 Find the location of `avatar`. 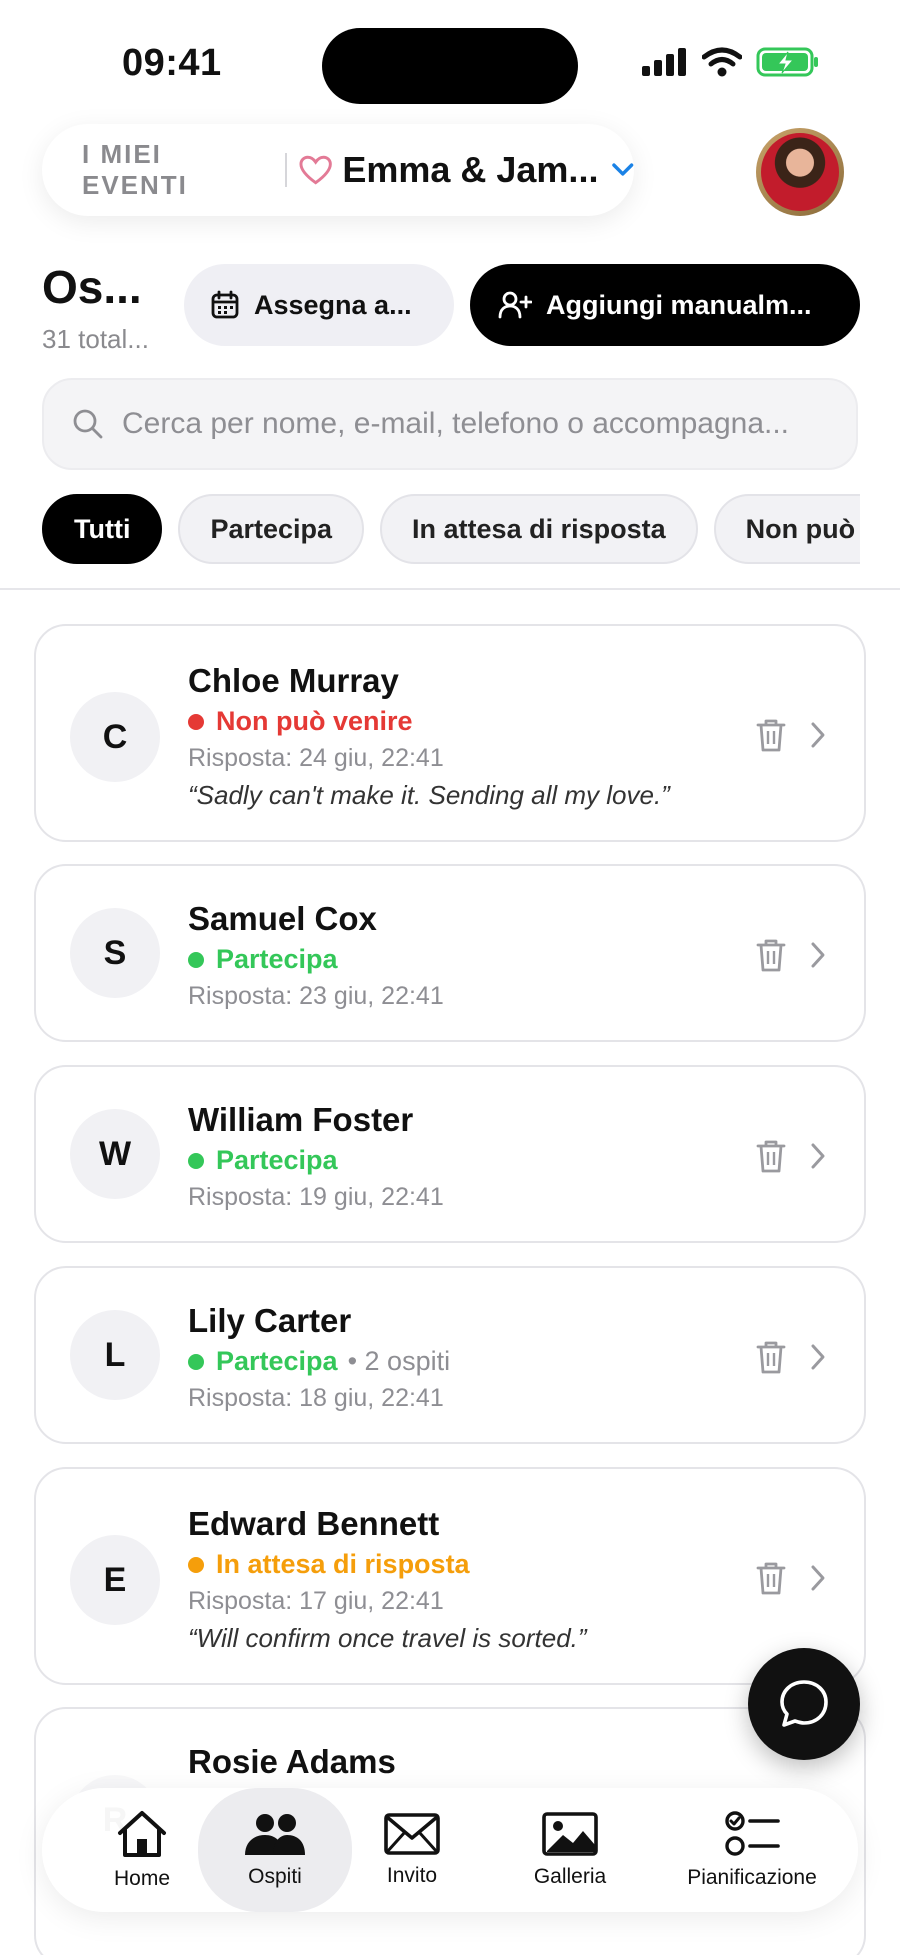

avatar is located at coordinates (800, 172).